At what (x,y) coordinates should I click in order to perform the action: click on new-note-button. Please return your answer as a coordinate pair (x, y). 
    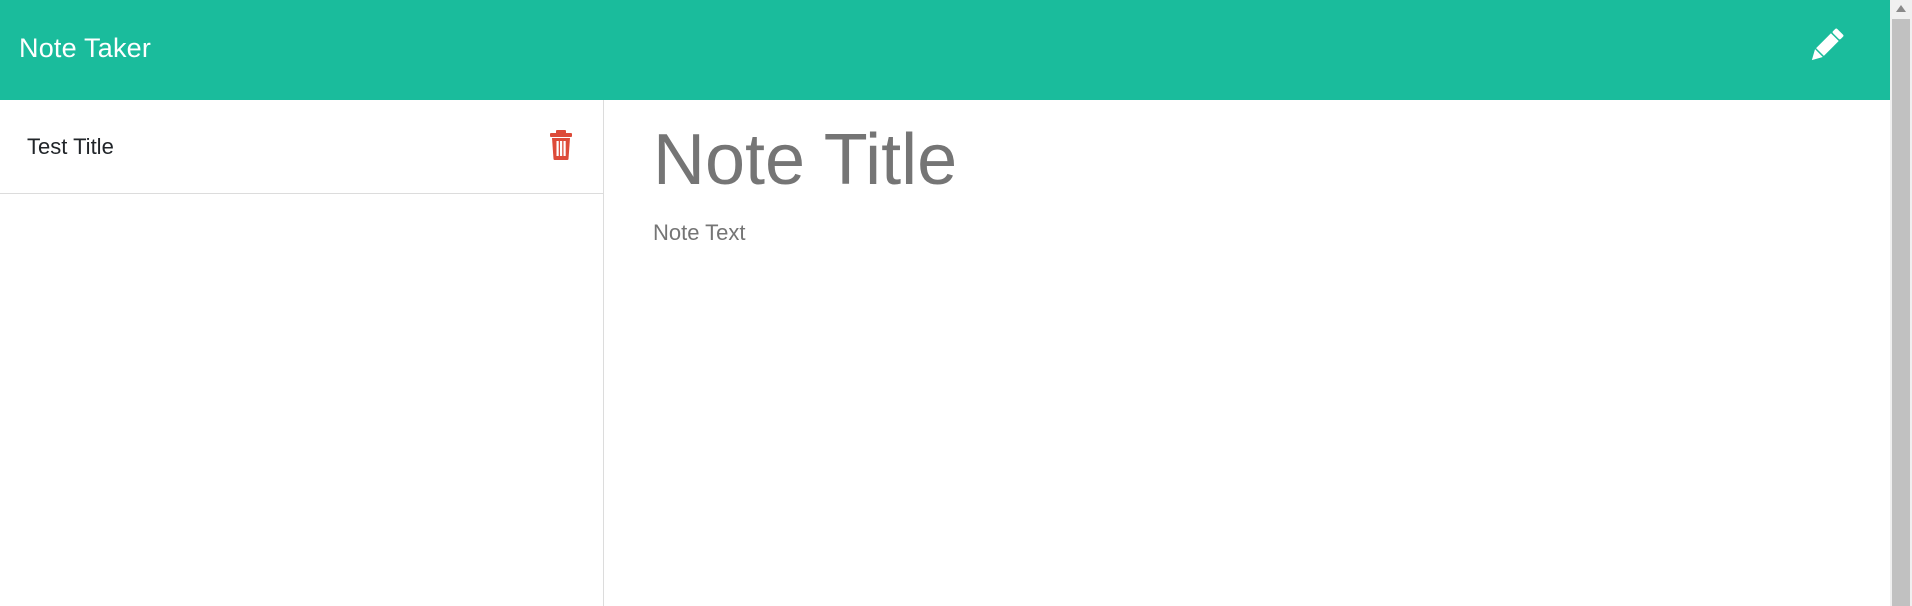
    Looking at the image, I should click on (1826, 46).